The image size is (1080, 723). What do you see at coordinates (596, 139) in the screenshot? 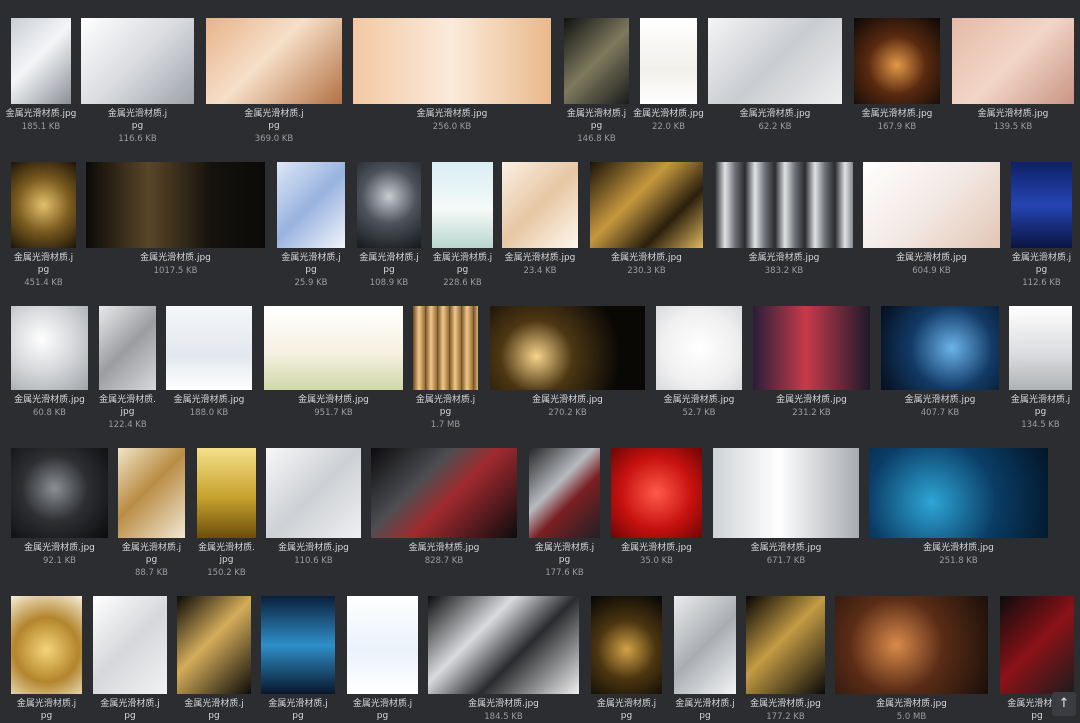
I see `file-size-label: 146.8 KB` at bounding box center [596, 139].